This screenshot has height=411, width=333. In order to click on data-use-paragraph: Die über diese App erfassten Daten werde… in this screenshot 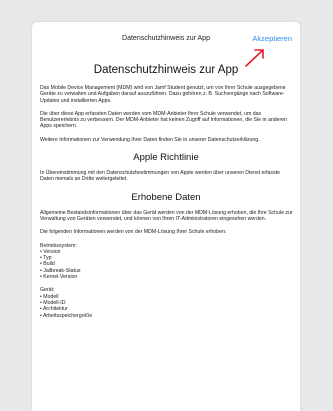, I will do `click(164, 120)`.